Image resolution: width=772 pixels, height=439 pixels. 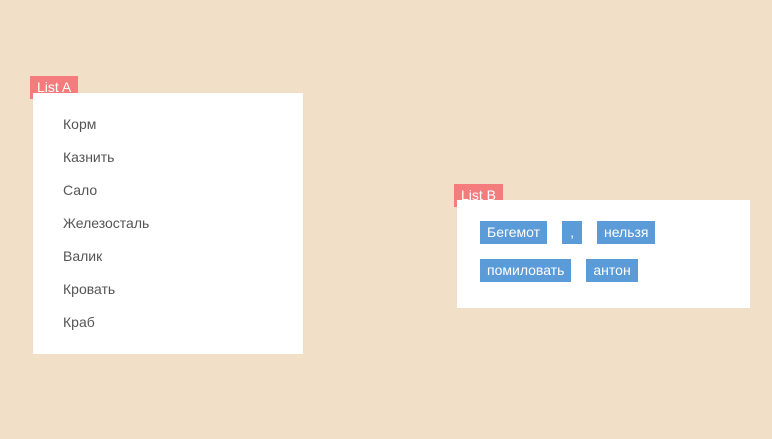 What do you see at coordinates (168, 162) in the screenshot?
I see `list-a-item-kaznit: Казнить` at bounding box center [168, 162].